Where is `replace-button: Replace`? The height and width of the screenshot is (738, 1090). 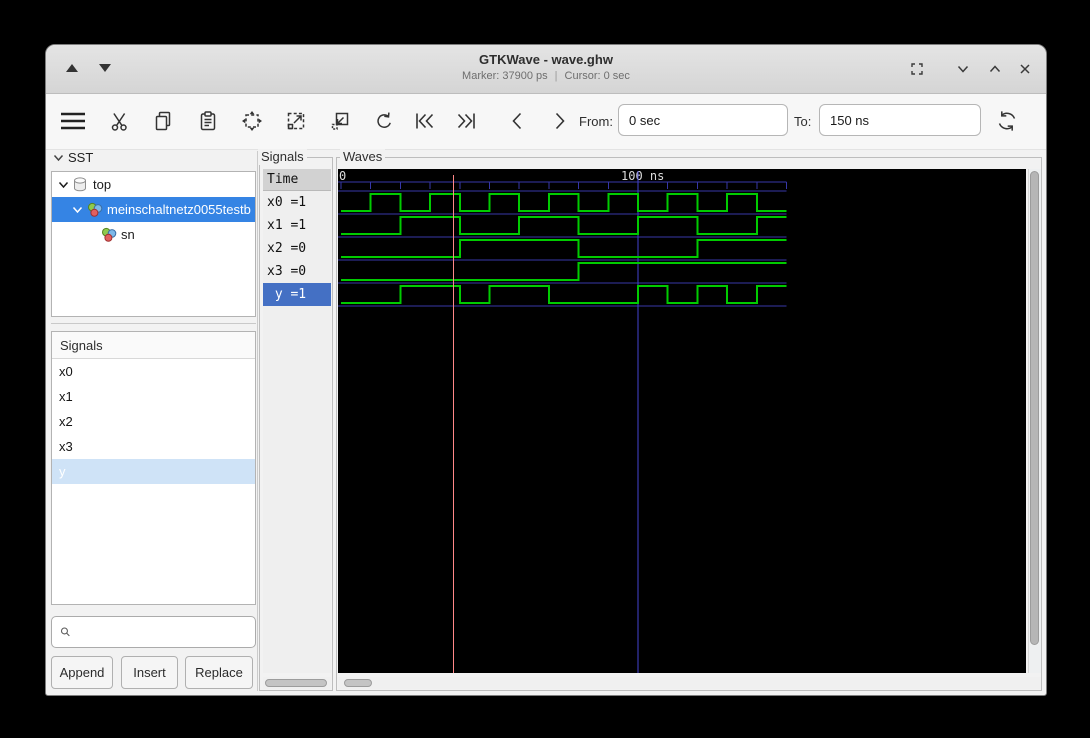 replace-button: Replace is located at coordinates (219, 672).